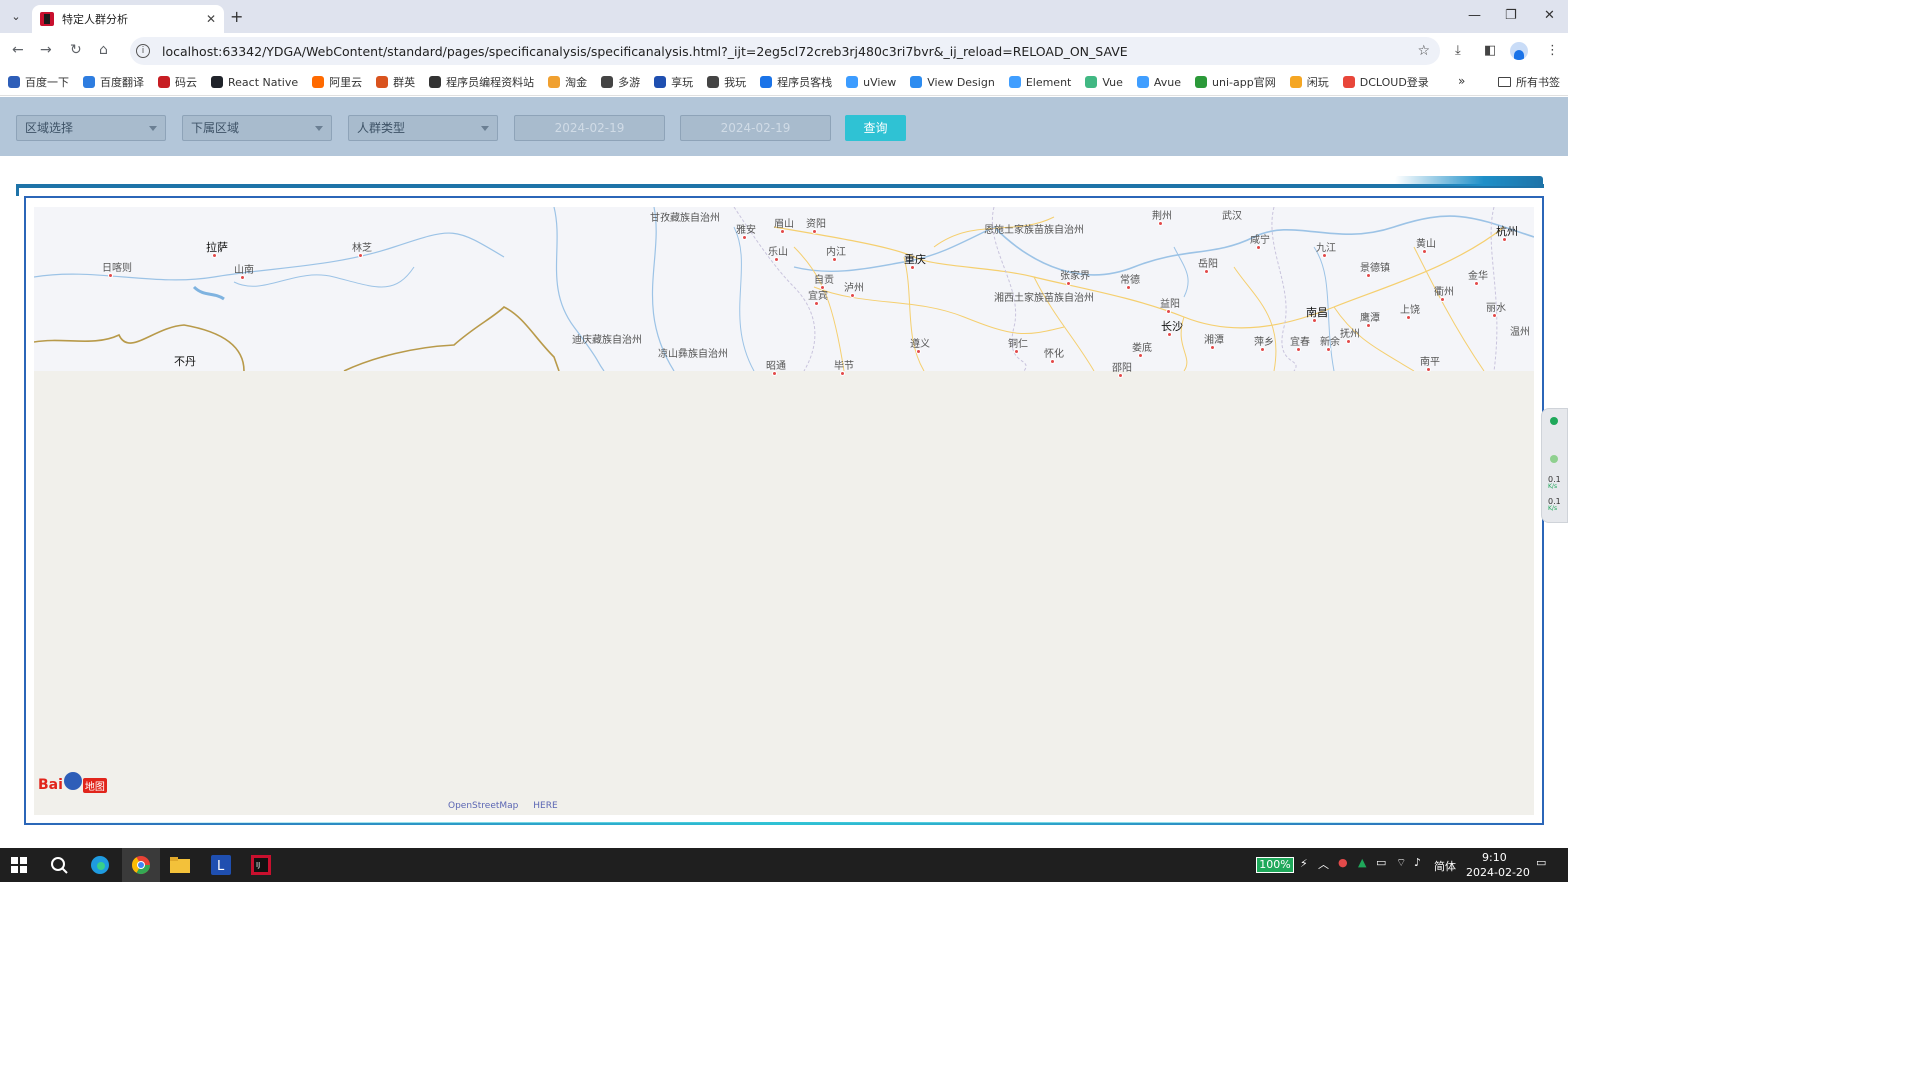 This screenshot has width=1920, height=1080. What do you see at coordinates (796, 82) in the screenshot?
I see `bookmark-item: 程序员客栈` at bounding box center [796, 82].